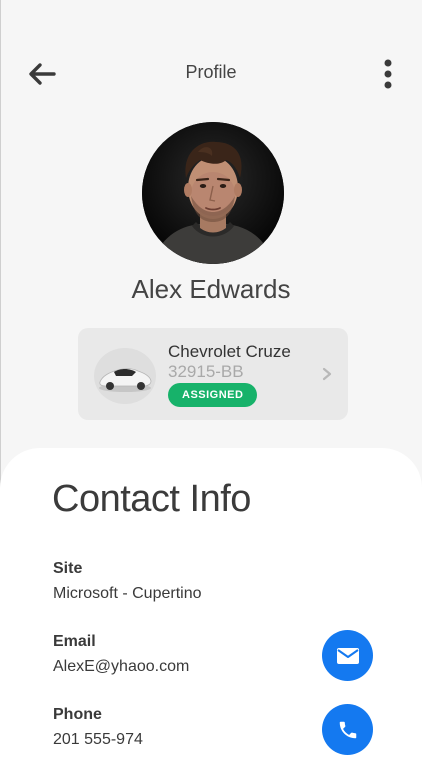 The height and width of the screenshot is (768, 422). Describe the element at coordinates (125, 376) in the screenshot. I see `car-icon` at that location.